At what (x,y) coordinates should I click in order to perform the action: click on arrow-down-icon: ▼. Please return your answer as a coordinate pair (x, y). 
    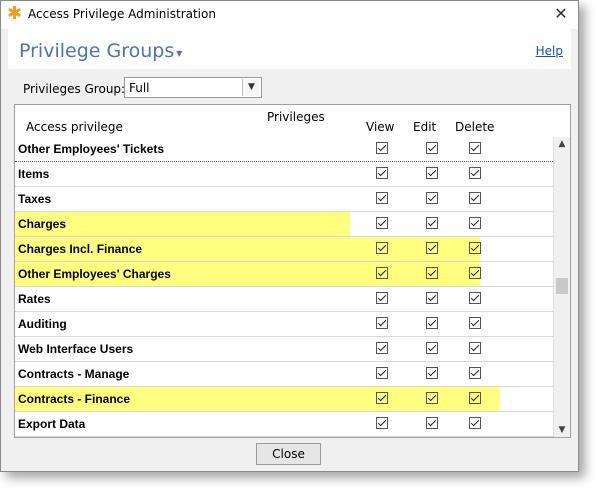
    Looking at the image, I should click on (562, 430).